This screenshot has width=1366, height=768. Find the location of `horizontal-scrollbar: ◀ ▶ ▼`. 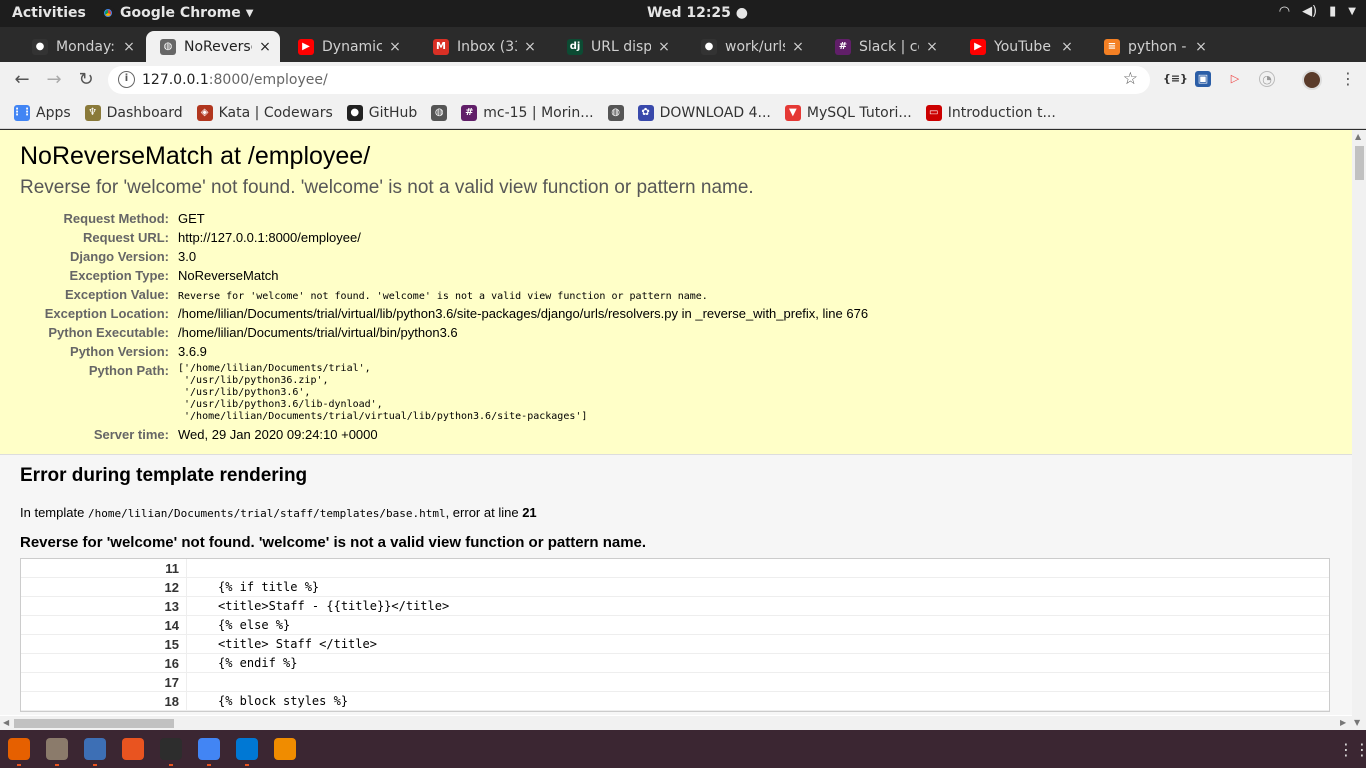

horizontal-scrollbar: ◀ ▶ ▼ is located at coordinates (683, 723).